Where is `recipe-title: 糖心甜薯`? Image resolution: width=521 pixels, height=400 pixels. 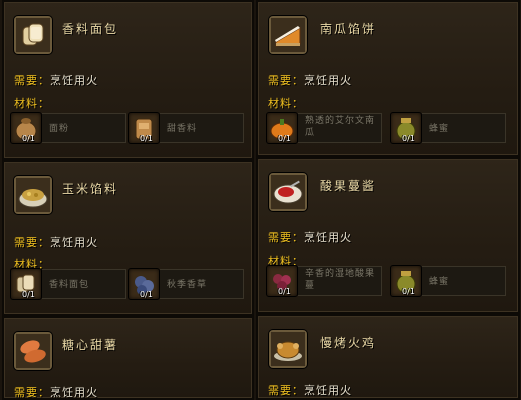 recipe-title: 糖心甜薯 is located at coordinates (90, 345).